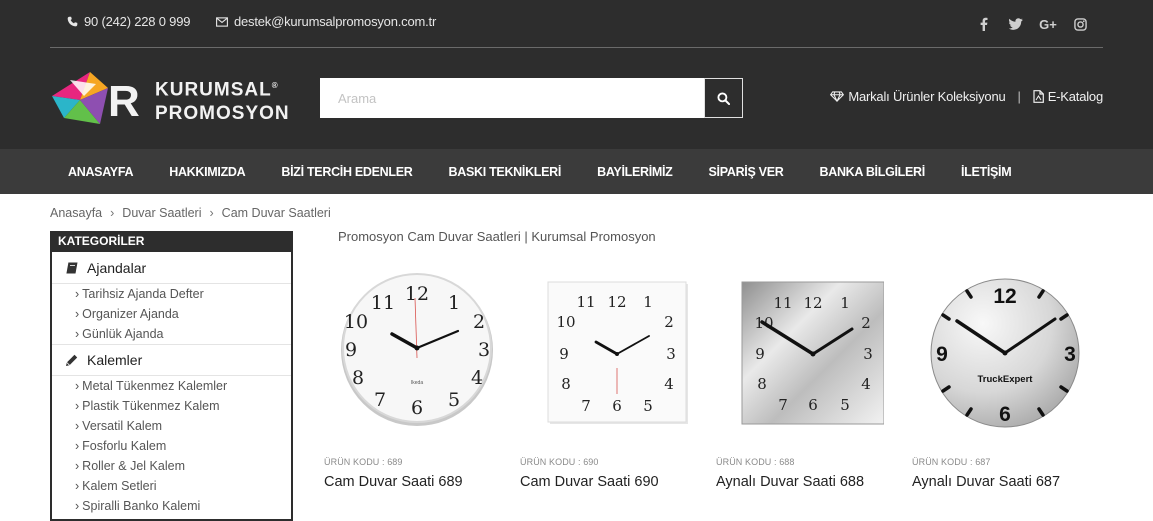 The width and height of the screenshot is (1153, 521). I want to click on subcategory-organizer-agenda: › Organizer Ajanda, so click(171, 314).